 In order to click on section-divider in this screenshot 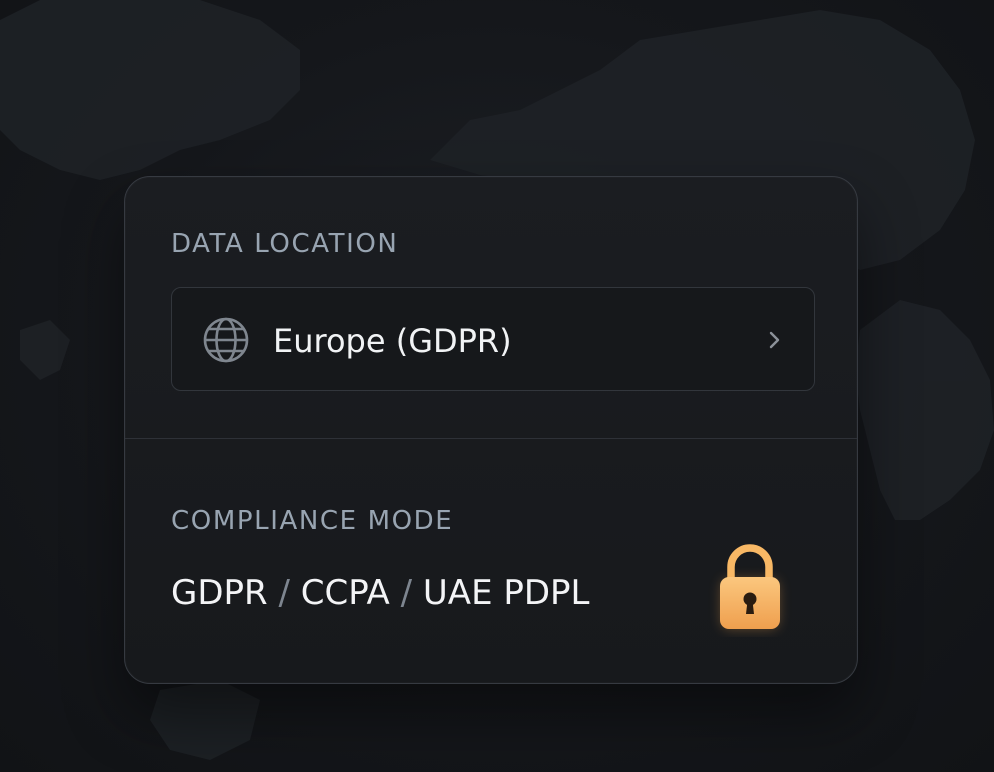, I will do `click(491, 438)`.